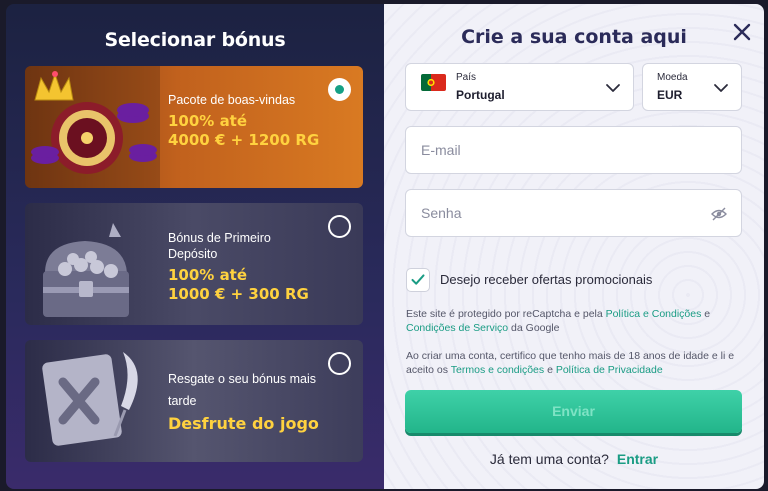 This screenshot has width=768, height=491. I want to click on card-highlight: 4000 € + 1200 RG, so click(244, 140).